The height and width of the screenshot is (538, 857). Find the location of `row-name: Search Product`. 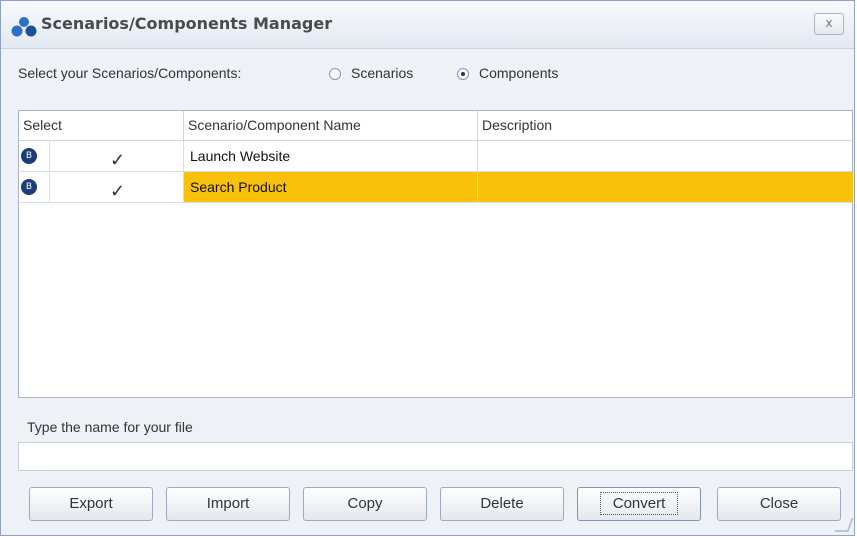

row-name: Search Product is located at coordinates (331, 187).